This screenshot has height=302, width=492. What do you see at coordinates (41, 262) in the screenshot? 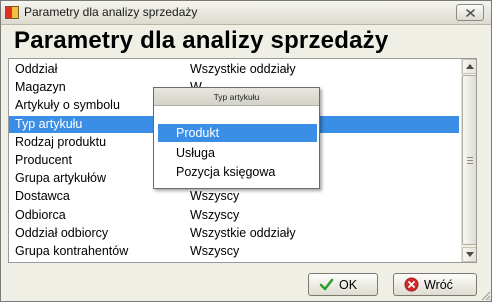
I see `row-label: Akwizytor` at bounding box center [41, 262].